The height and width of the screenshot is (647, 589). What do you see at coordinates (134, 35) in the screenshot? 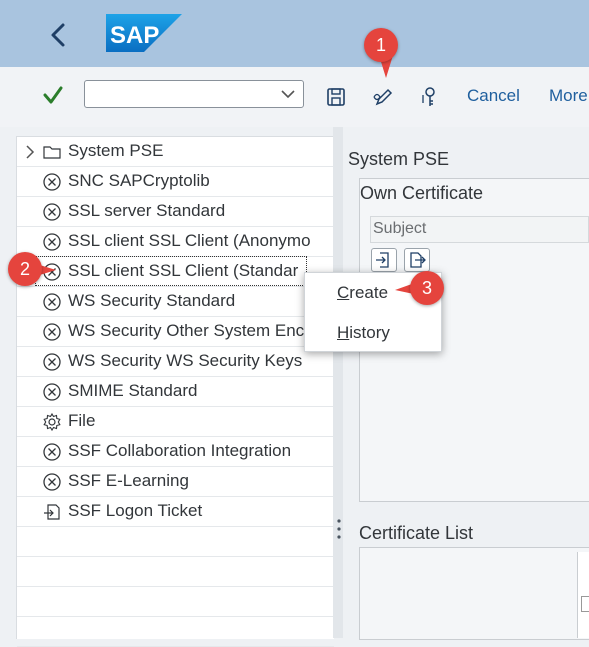
I see `svg-text: SAP` at bounding box center [134, 35].